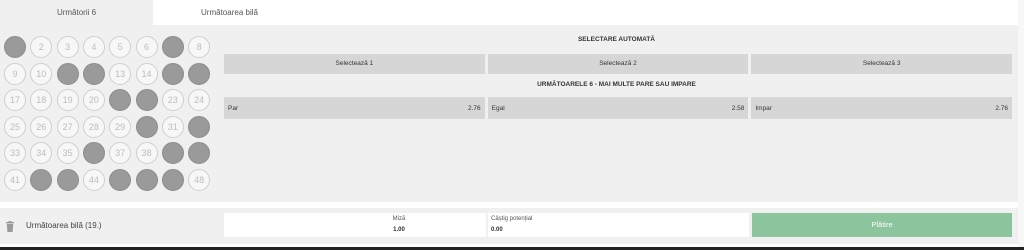  Describe the element at coordinates (199, 100) in the screenshot. I see `ball-24: 24` at that location.